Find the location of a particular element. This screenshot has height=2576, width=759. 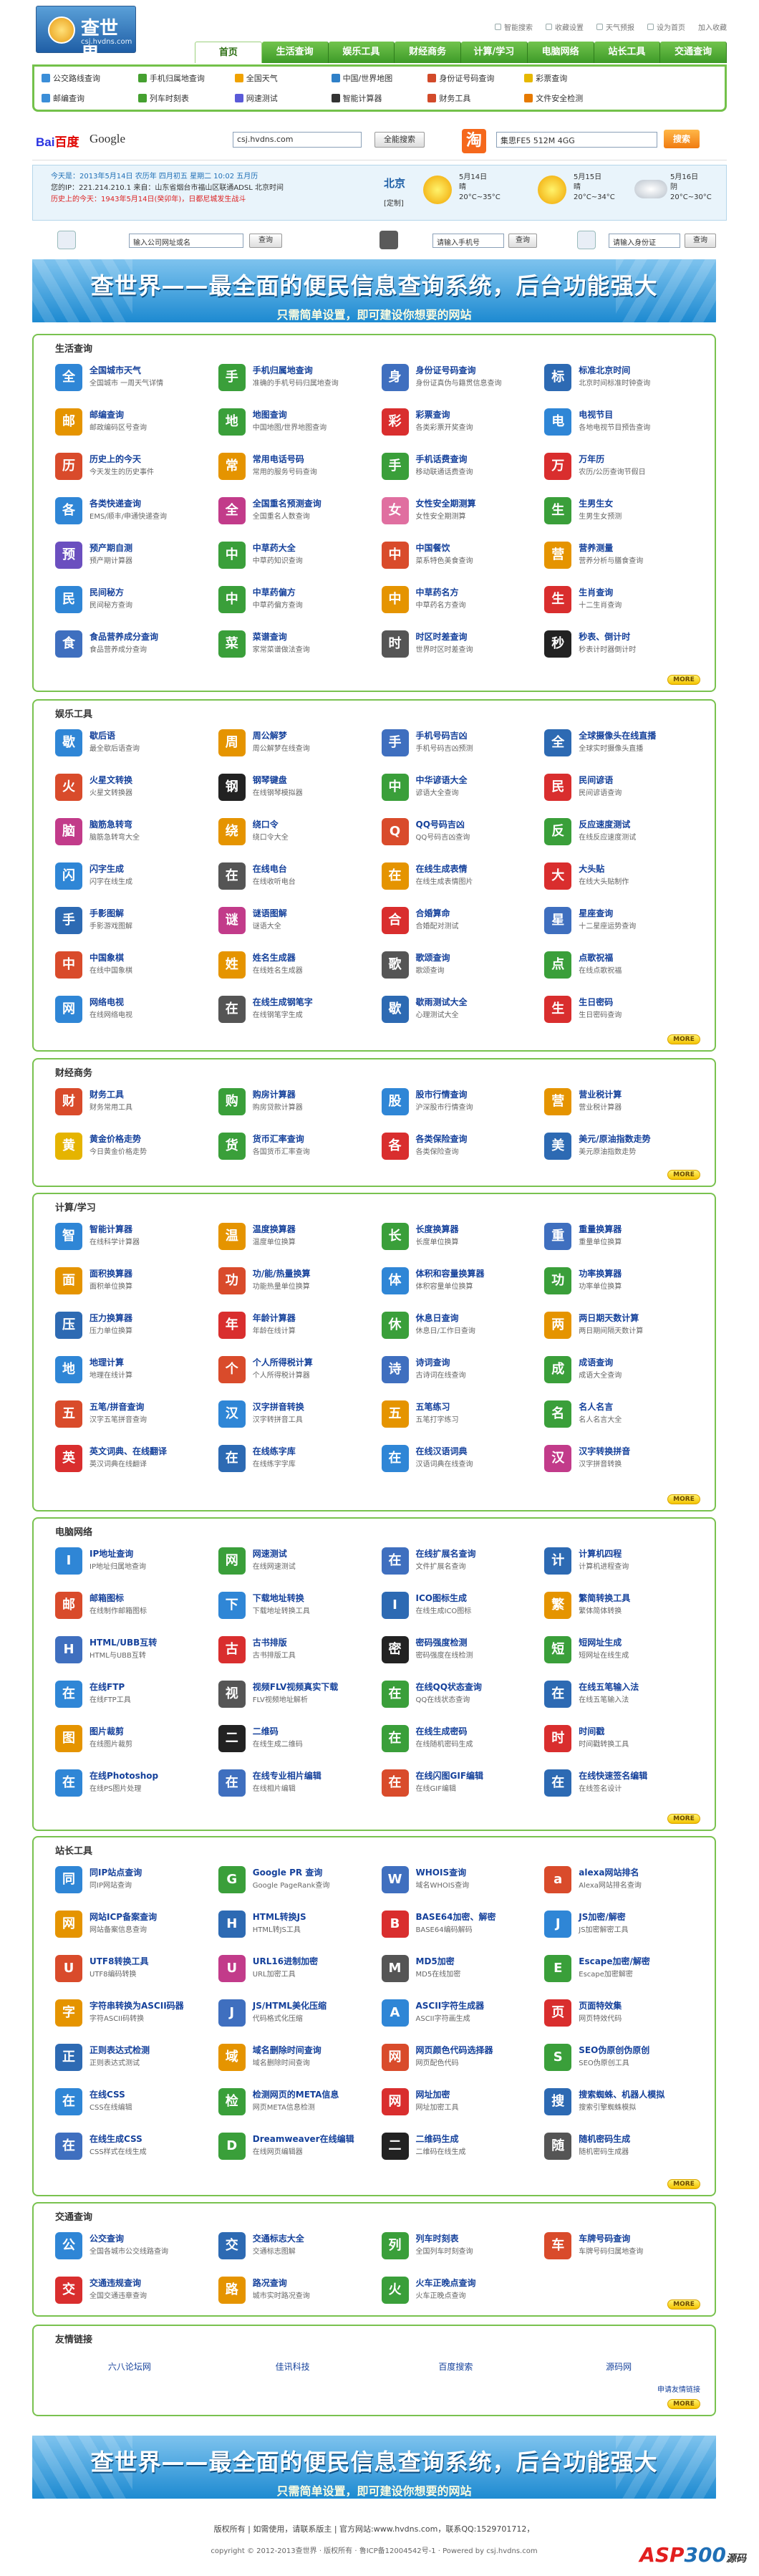

tool-name: Dreamweaver在线编辑 is located at coordinates (303, 2139).